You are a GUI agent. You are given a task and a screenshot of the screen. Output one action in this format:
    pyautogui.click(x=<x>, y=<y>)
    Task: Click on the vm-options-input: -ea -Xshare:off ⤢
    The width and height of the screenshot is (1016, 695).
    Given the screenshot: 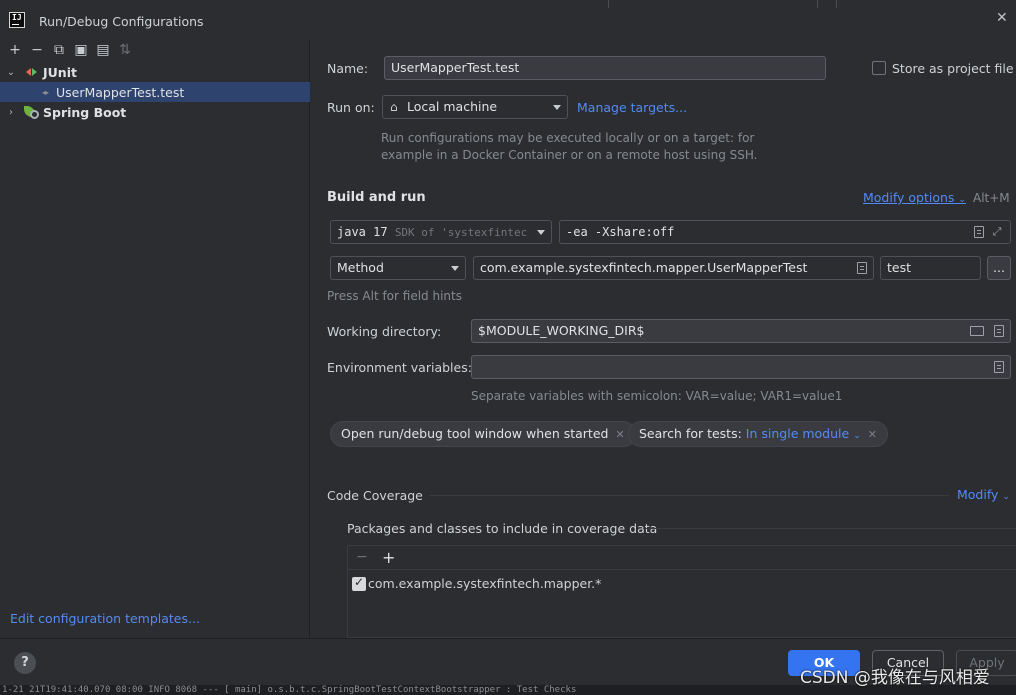 What is the action you would take?
    pyautogui.click(x=785, y=232)
    